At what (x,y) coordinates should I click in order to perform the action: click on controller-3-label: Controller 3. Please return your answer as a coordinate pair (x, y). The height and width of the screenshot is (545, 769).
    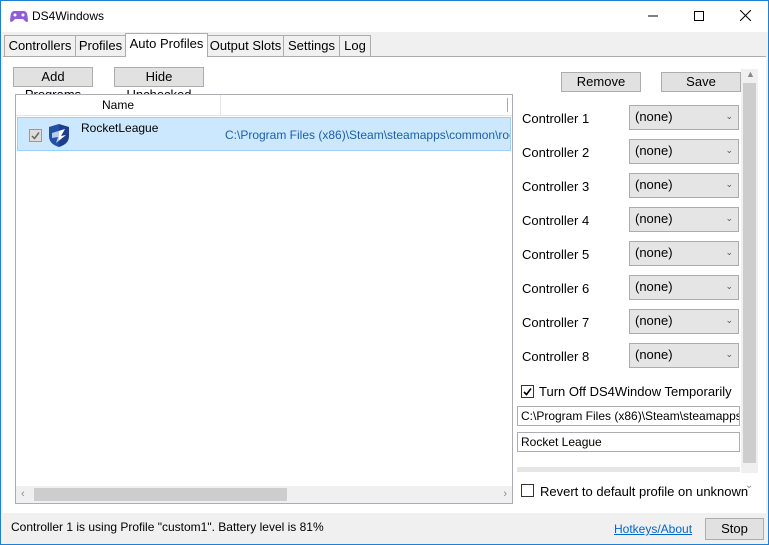
    Looking at the image, I should click on (556, 186).